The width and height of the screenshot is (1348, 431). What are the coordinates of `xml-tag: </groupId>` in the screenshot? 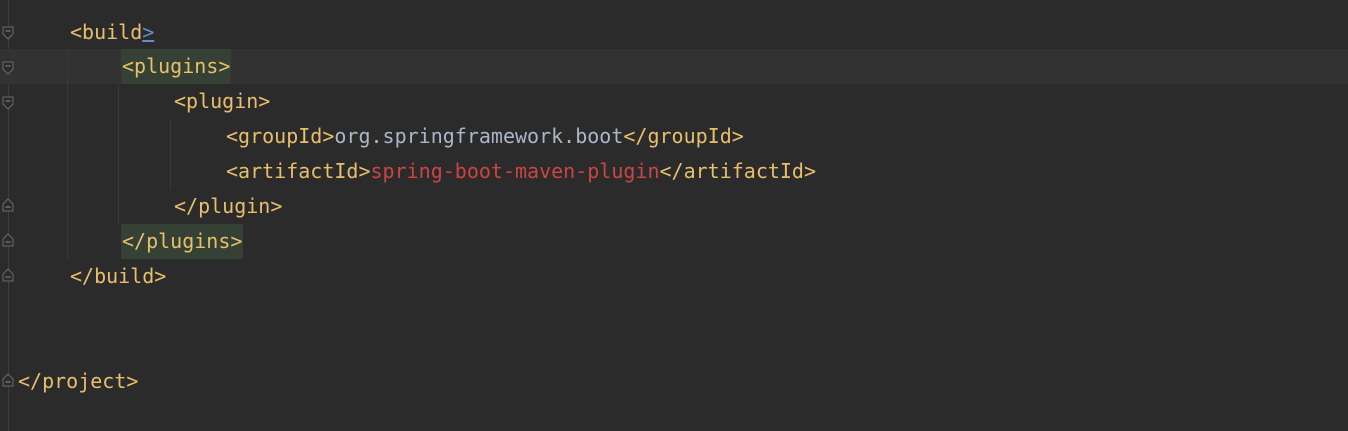 It's located at (683, 136).